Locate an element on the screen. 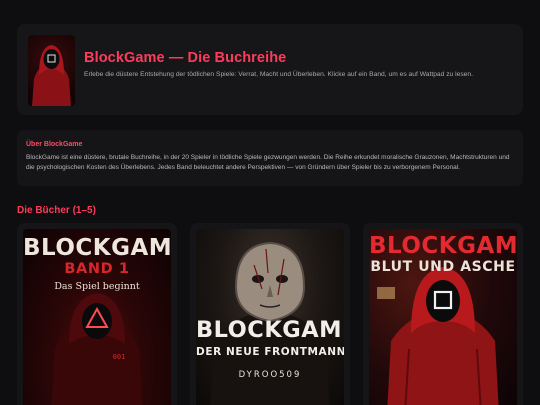 This screenshot has width=540, height=405. books-section-title: Die Bücher (1–5) is located at coordinates (56, 210).